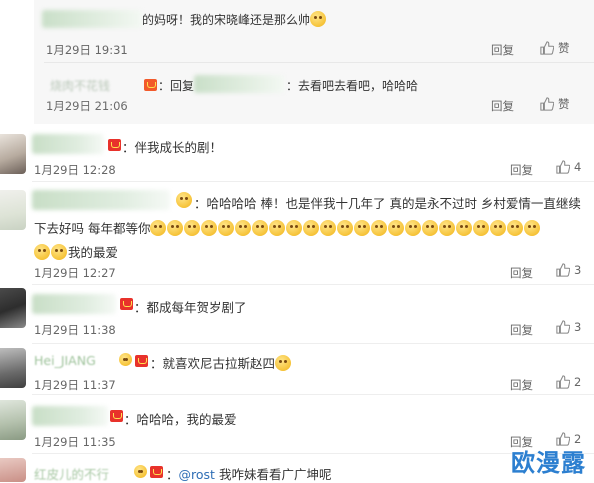 The width and height of the screenshot is (594, 483). Describe the element at coordinates (75, 330) in the screenshot. I see `comment-time: 1月29日 11:38` at that location.